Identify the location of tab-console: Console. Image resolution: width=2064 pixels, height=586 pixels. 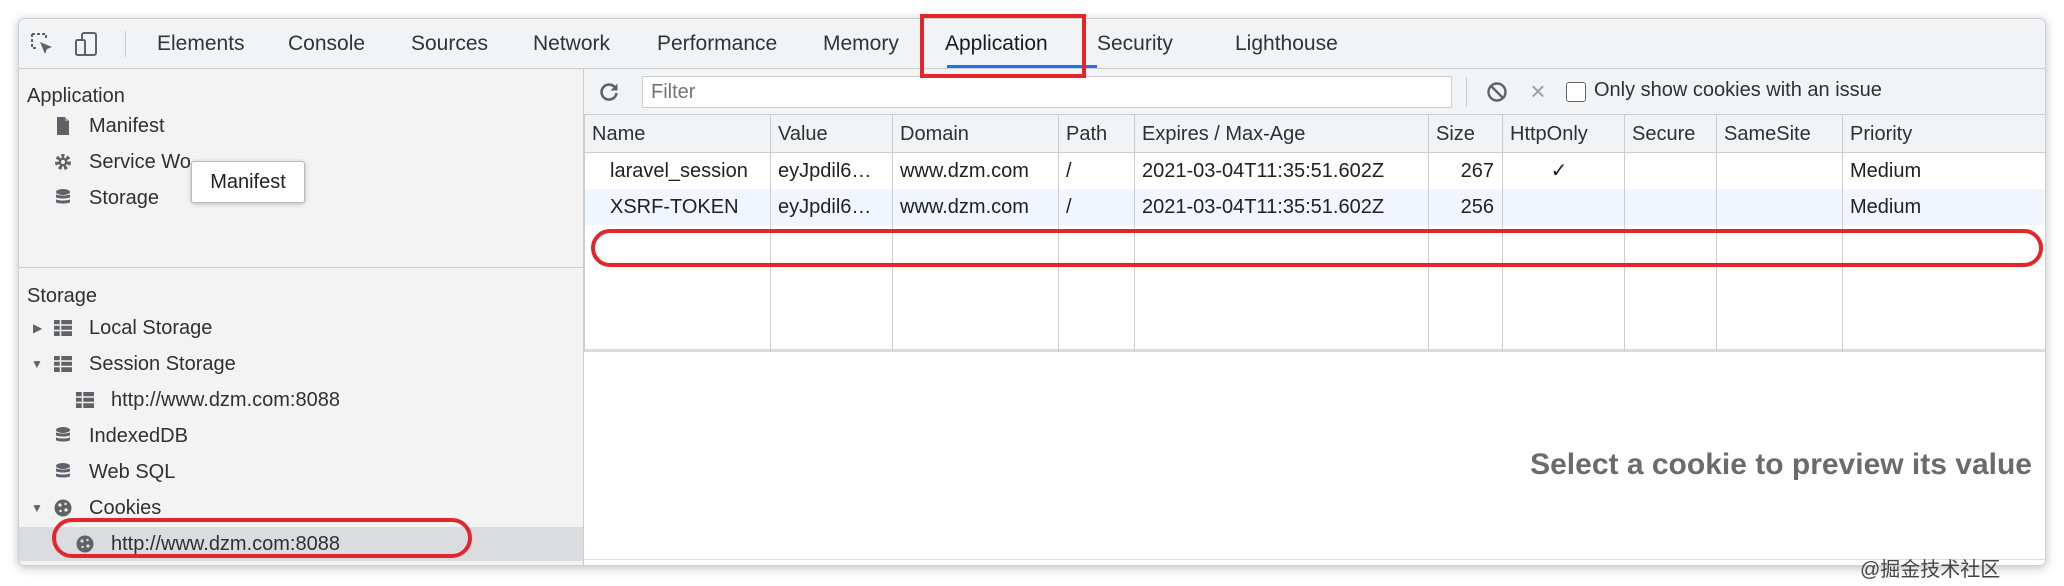
(326, 44).